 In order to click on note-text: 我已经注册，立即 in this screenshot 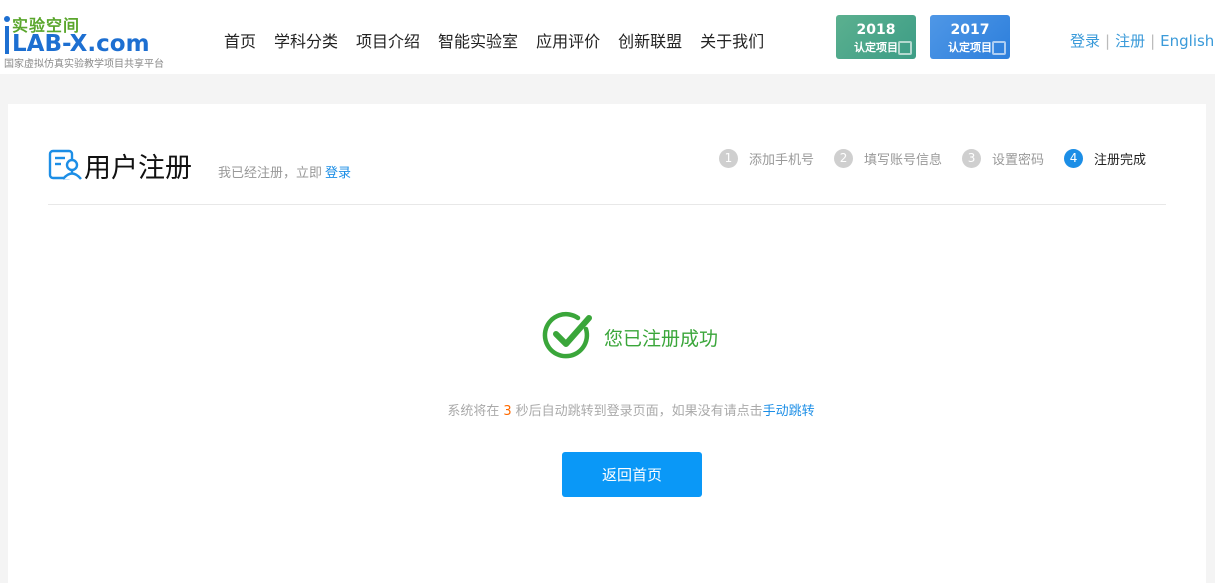, I will do `click(270, 173)`.